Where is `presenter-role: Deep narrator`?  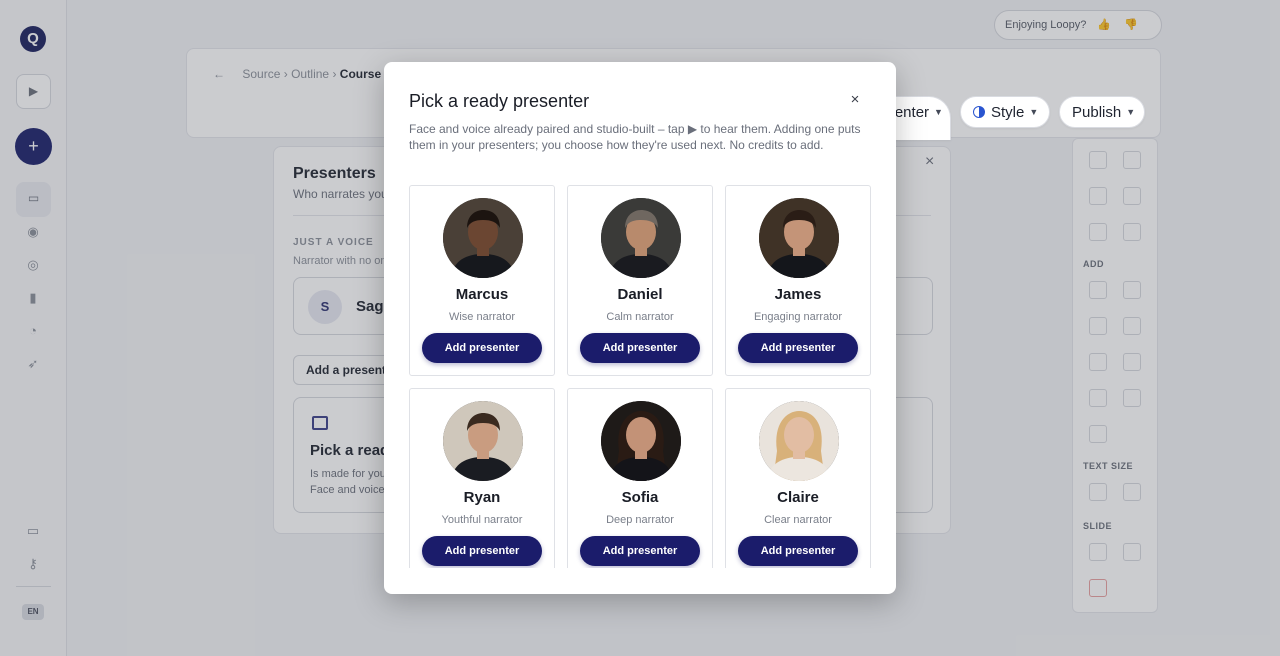 presenter-role: Deep narrator is located at coordinates (640, 520).